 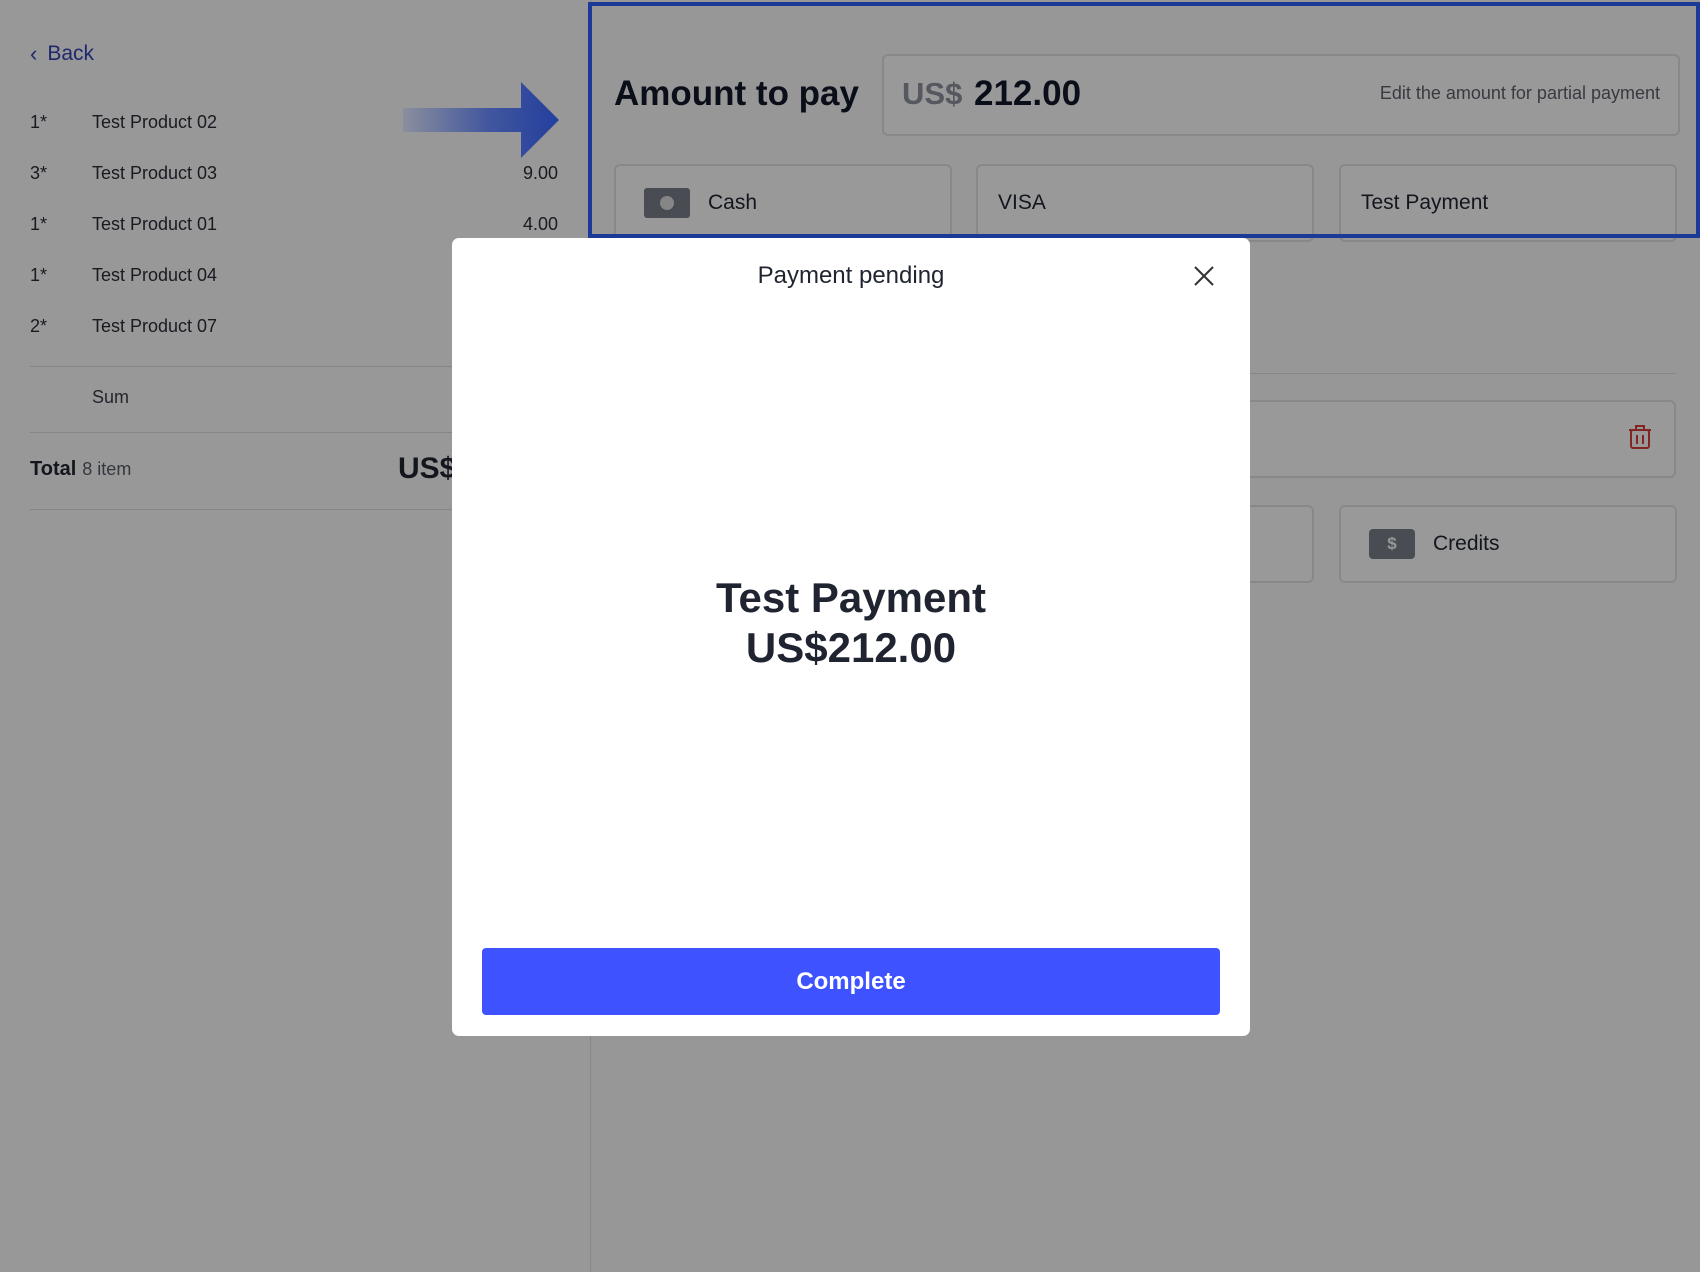 What do you see at coordinates (851, 597) in the screenshot?
I see `payment-method-name: Test Payment` at bounding box center [851, 597].